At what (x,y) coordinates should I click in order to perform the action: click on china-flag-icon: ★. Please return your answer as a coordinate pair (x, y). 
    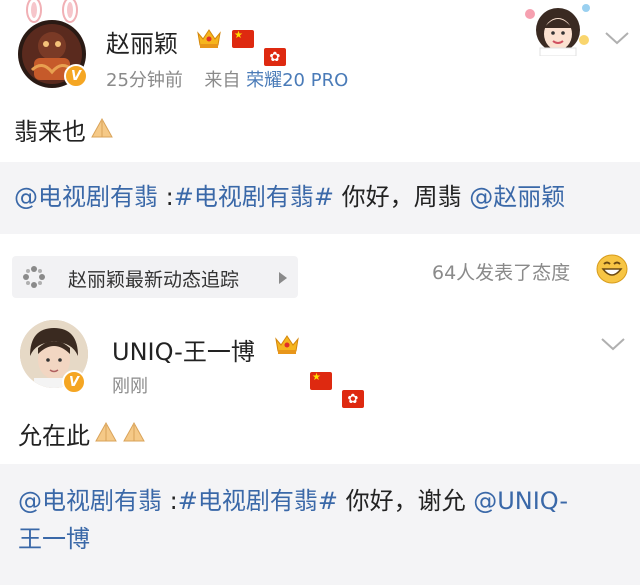
    Looking at the image, I should click on (243, 39).